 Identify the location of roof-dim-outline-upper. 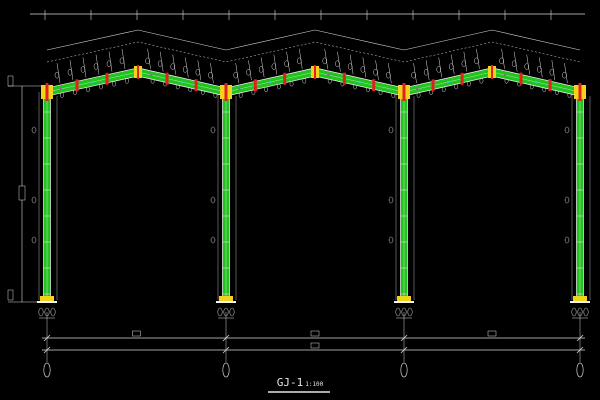
(313, 40).